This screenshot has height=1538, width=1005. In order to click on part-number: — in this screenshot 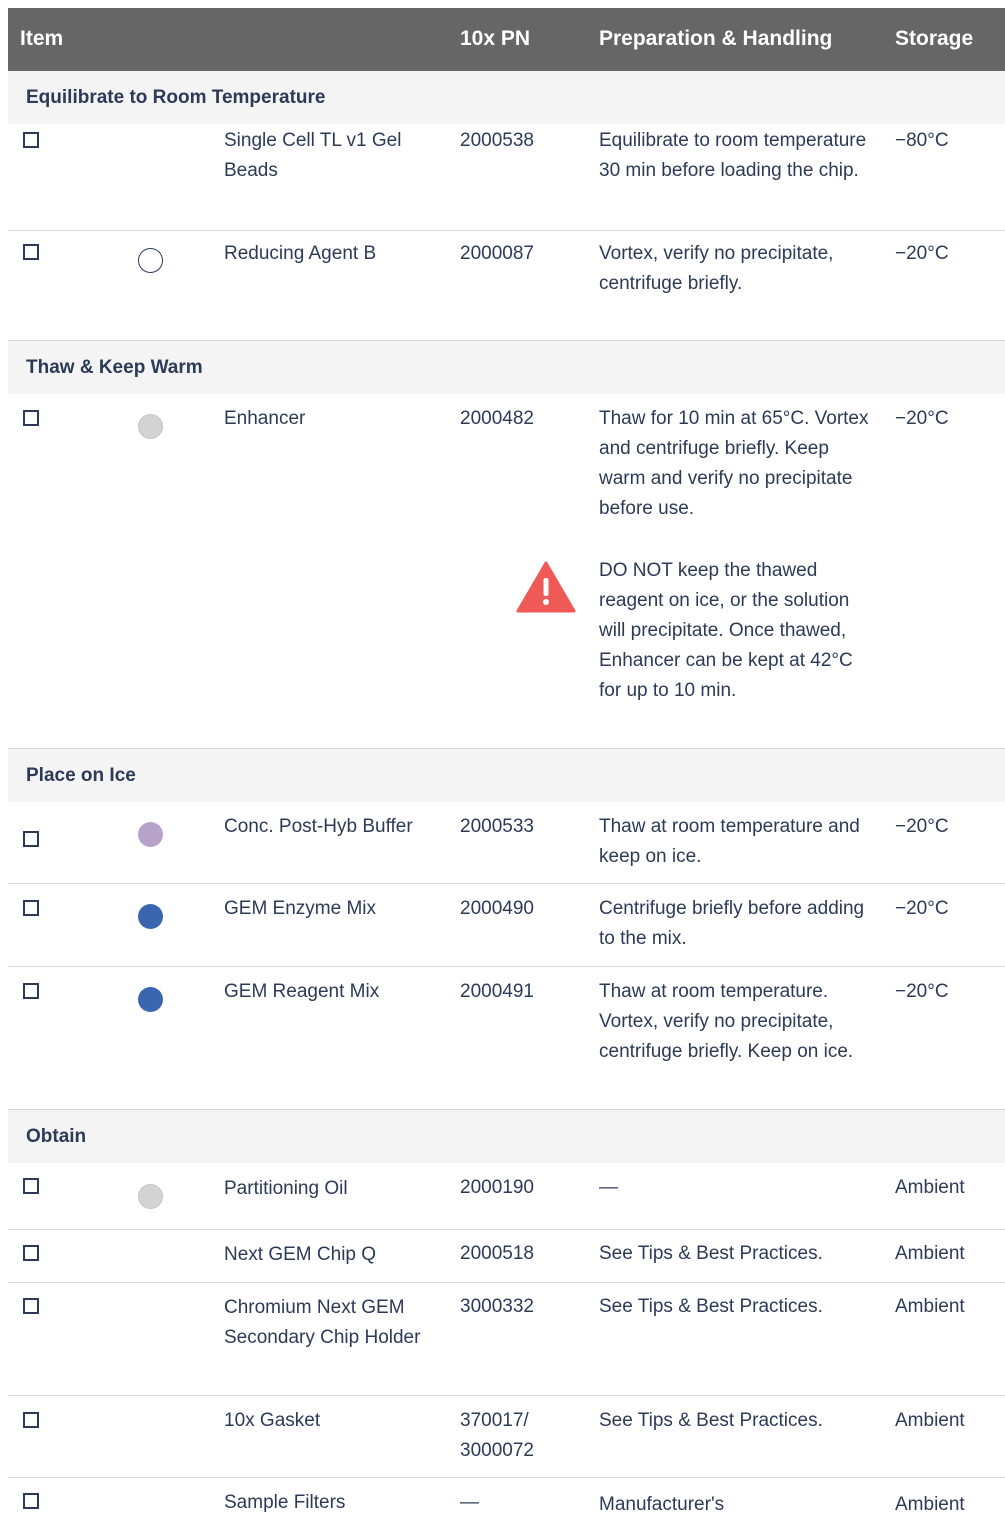, I will do `click(469, 1502)`.